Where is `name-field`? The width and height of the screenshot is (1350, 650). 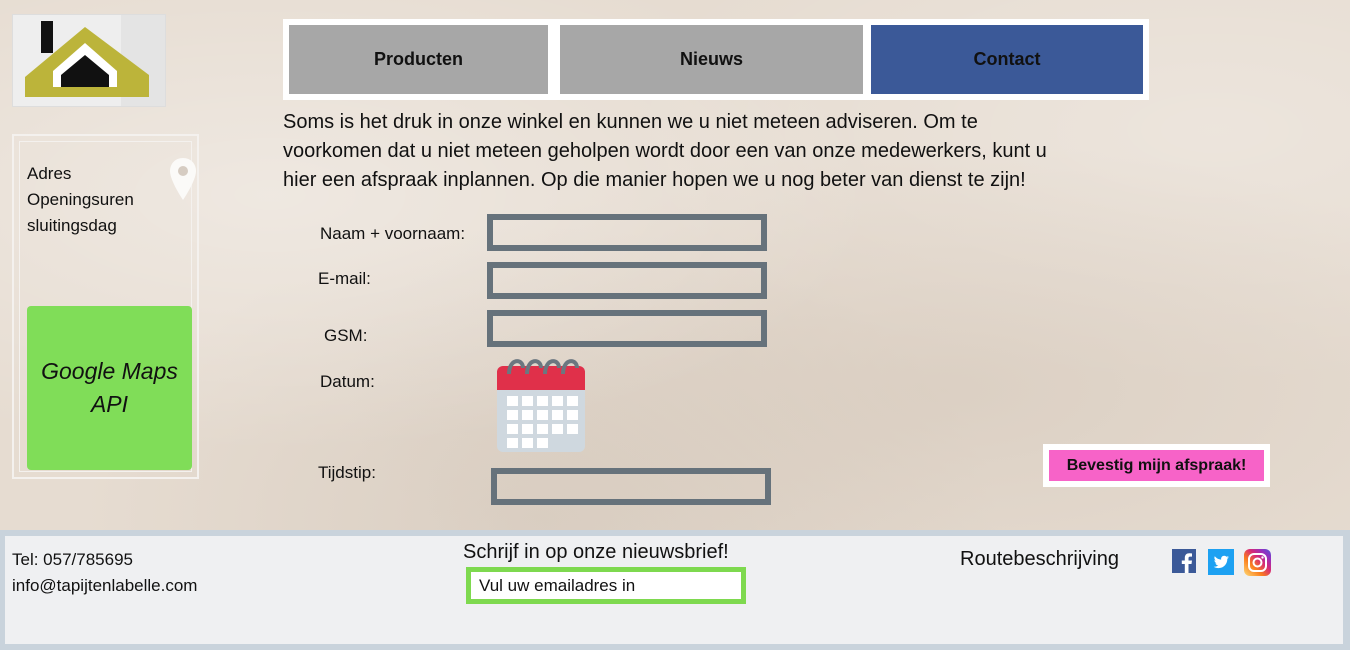 name-field is located at coordinates (627, 232).